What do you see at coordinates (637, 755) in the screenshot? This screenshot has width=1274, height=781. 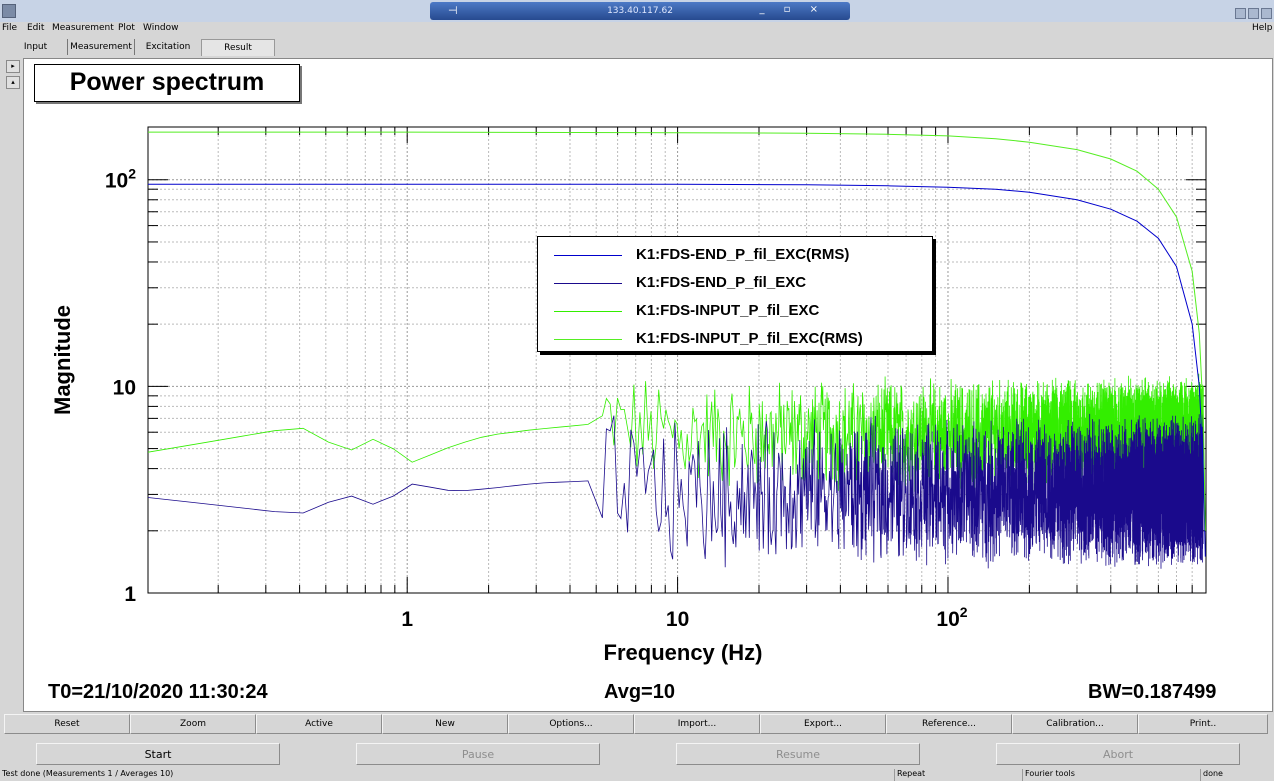 I see `run-controls: Start Pause Resume Abort` at bounding box center [637, 755].